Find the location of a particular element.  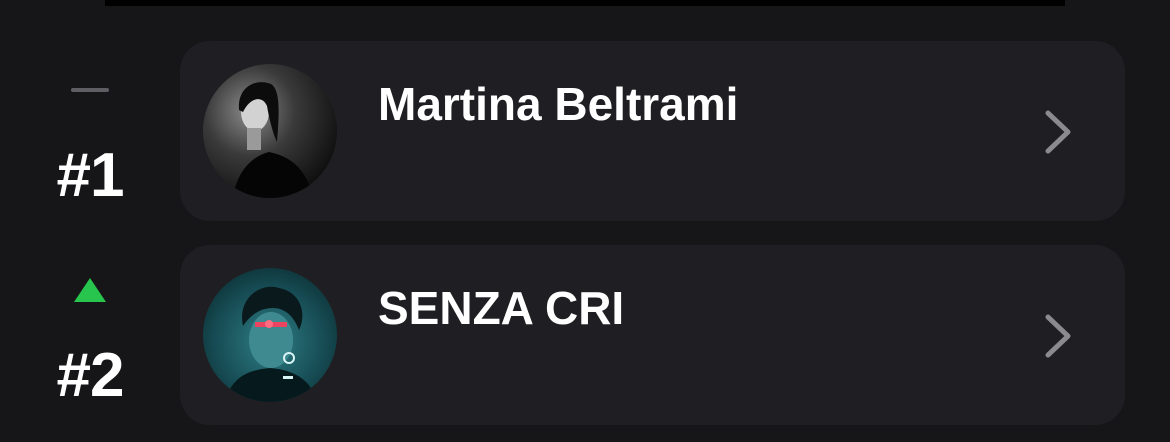

artist-name: SENZA CRI is located at coordinates (501, 308).